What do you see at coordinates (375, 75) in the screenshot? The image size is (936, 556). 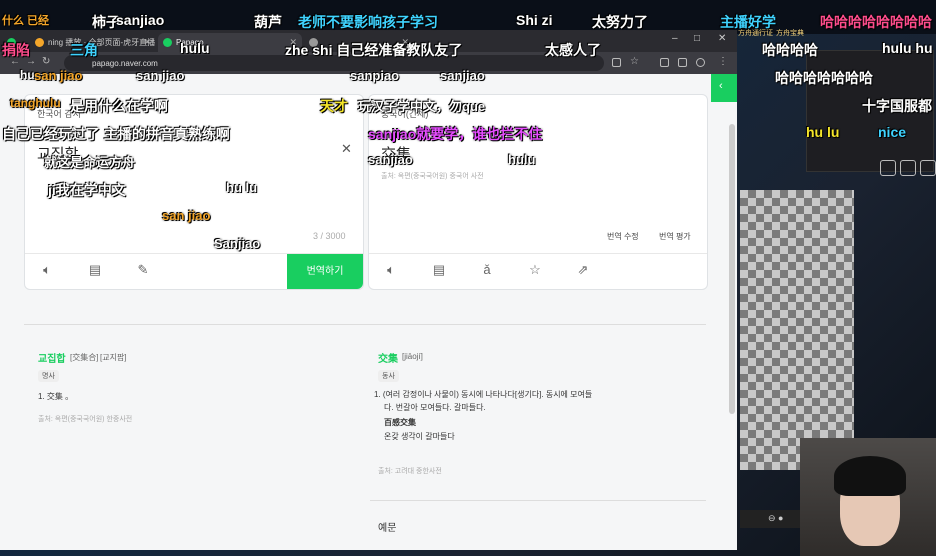 I see `danmaku-comment: sanpiao` at bounding box center [375, 75].